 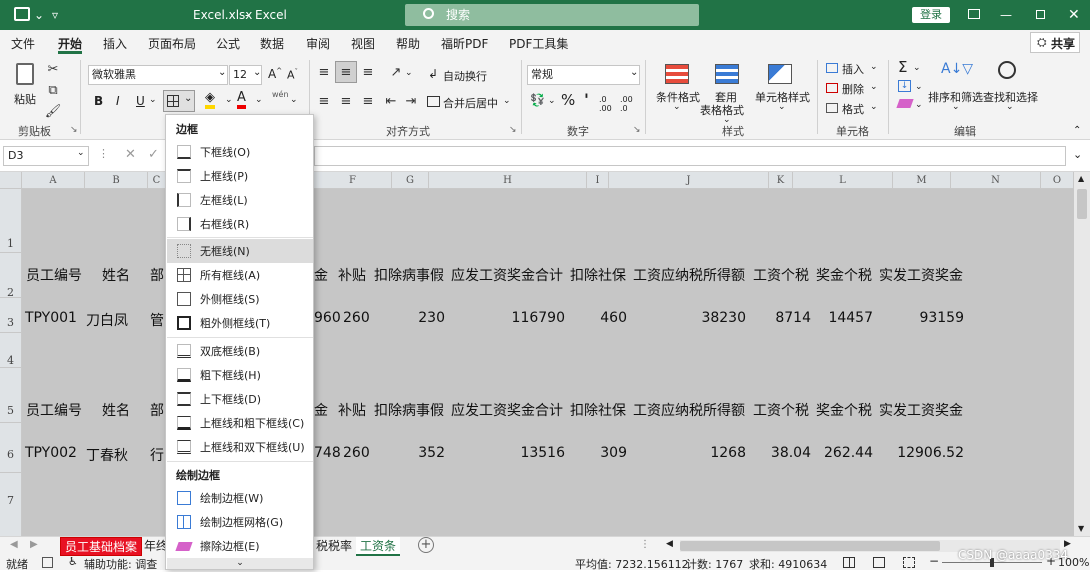 I want to click on search-box: 搜索, so click(x=552, y=15).